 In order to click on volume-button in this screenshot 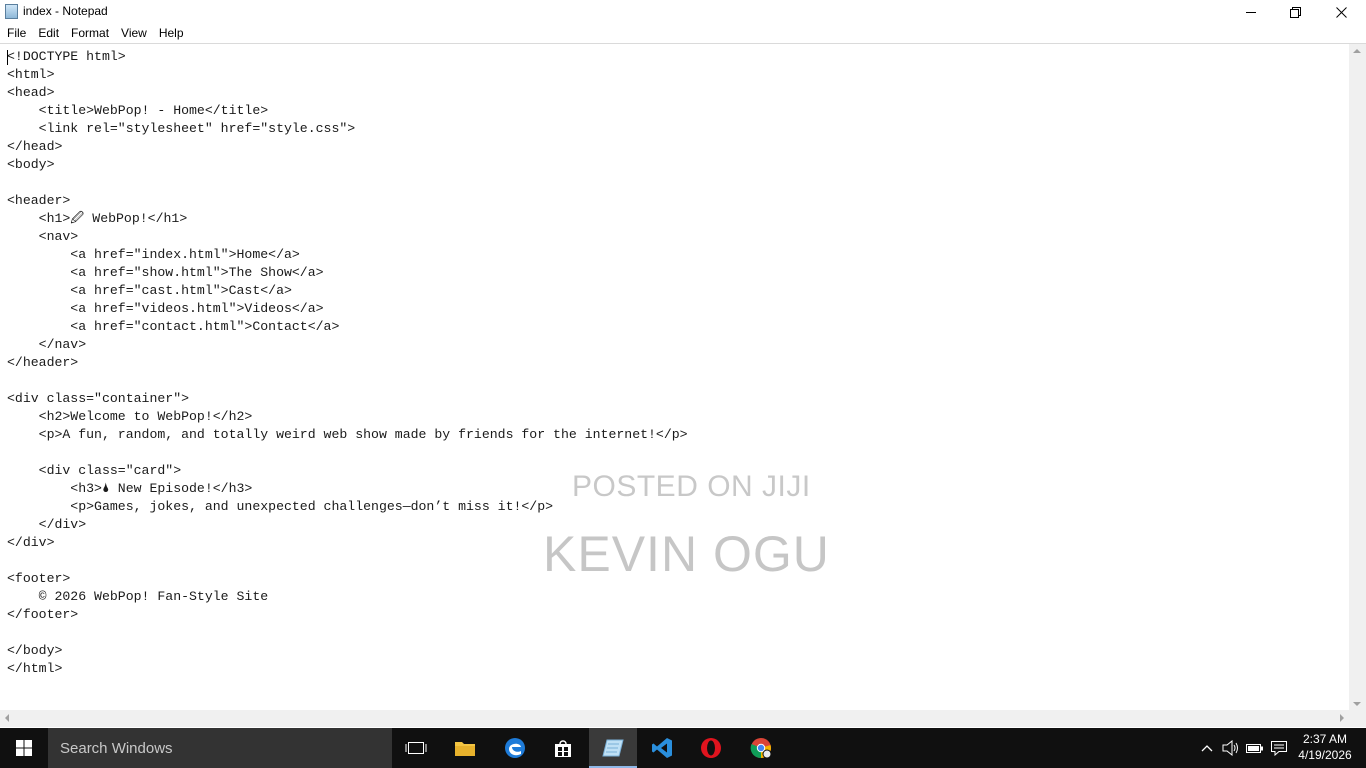, I will do `click(1231, 748)`.